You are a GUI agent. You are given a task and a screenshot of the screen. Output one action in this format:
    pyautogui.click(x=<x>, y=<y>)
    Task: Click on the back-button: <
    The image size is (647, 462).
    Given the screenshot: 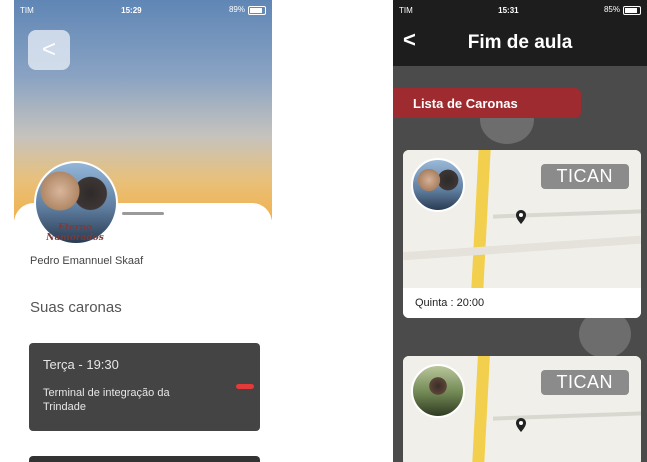 What is the action you would take?
    pyautogui.click(x=49, y=50)
    